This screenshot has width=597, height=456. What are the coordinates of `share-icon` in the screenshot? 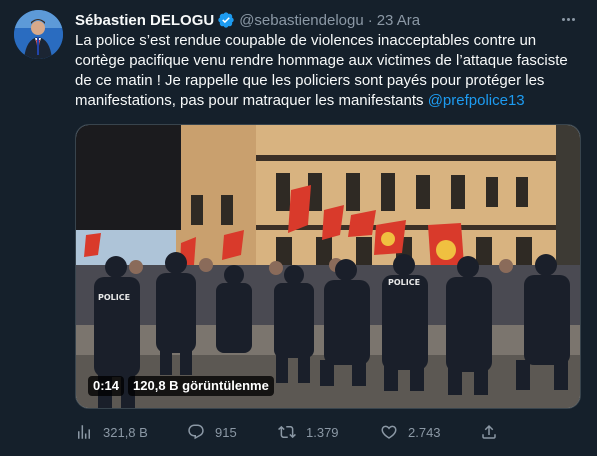 It's located at (489, 431).